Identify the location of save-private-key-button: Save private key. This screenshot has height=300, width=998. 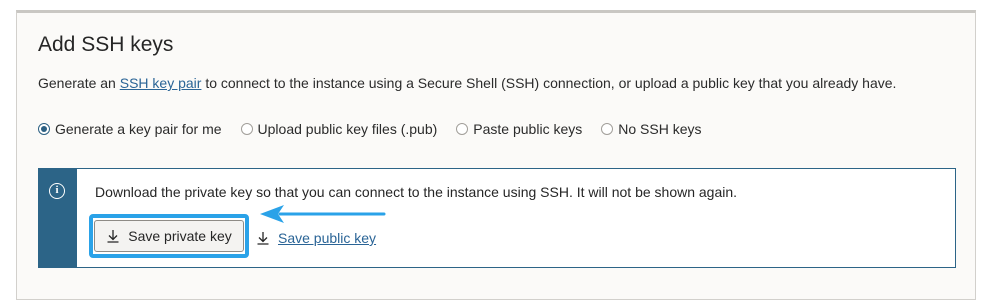
(169, 236).